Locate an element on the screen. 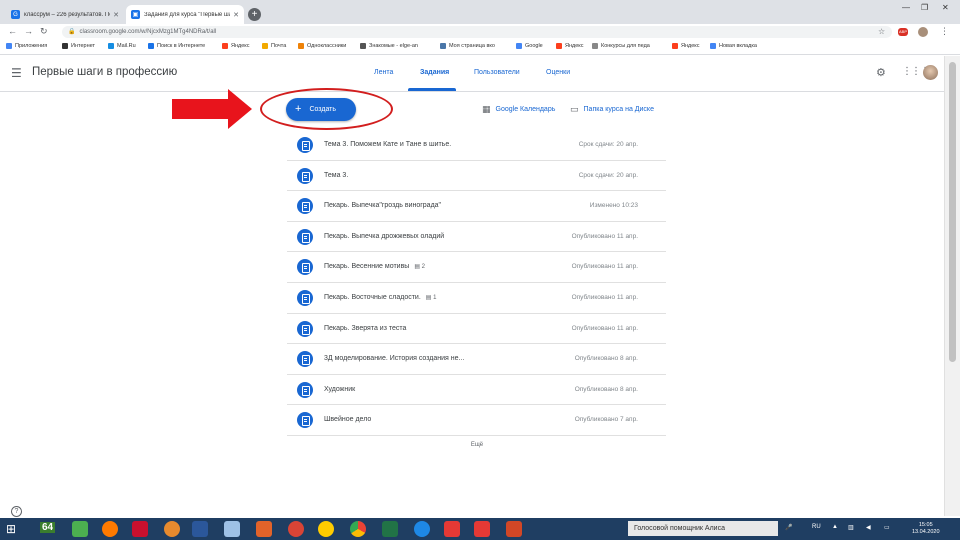 The image size is (960, 540). pdf-reader-icon is located at coordinates (140, 529).